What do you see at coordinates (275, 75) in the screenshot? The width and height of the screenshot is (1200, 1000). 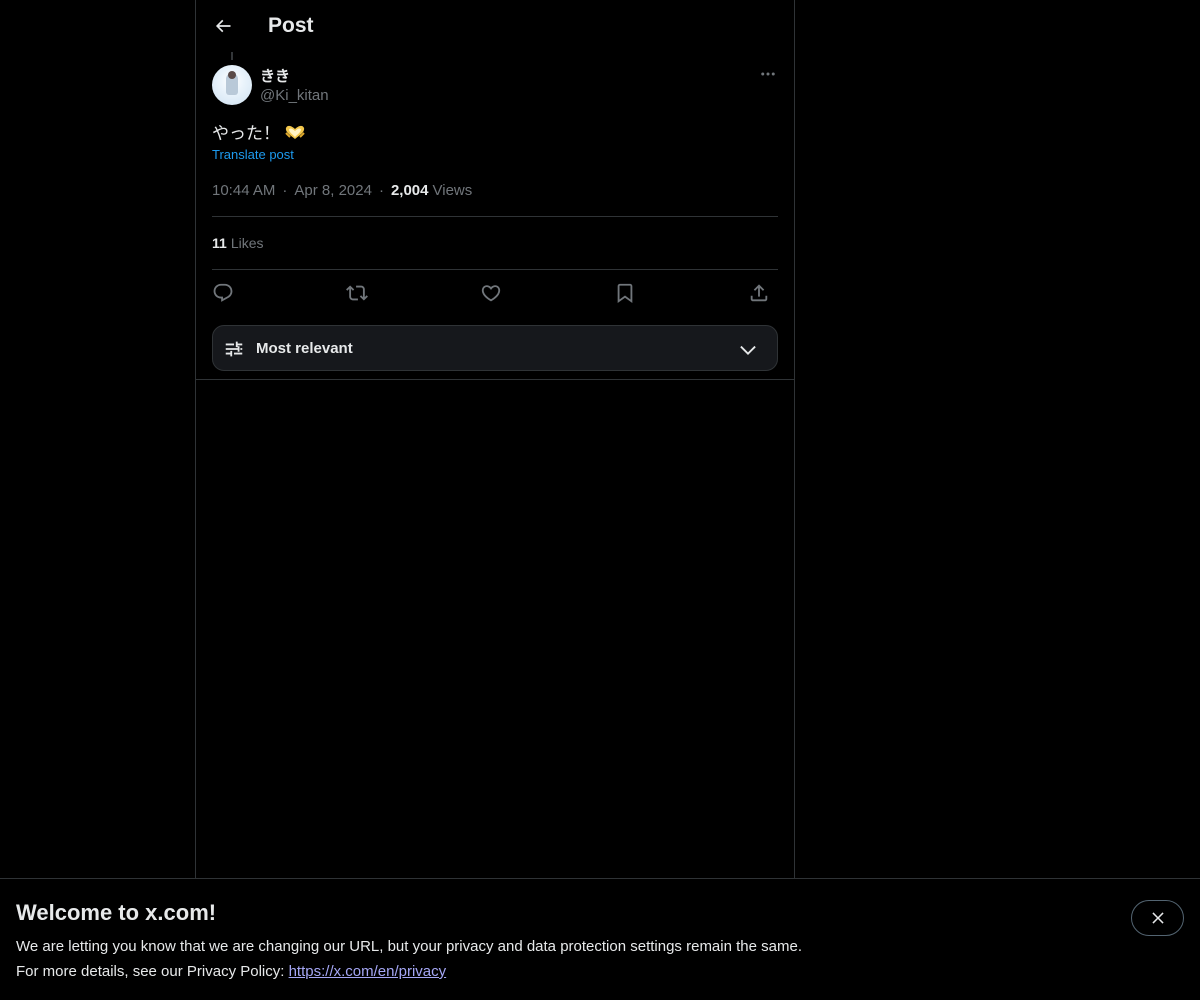 I see `display-name: きき` at bounding box center [275, 75].